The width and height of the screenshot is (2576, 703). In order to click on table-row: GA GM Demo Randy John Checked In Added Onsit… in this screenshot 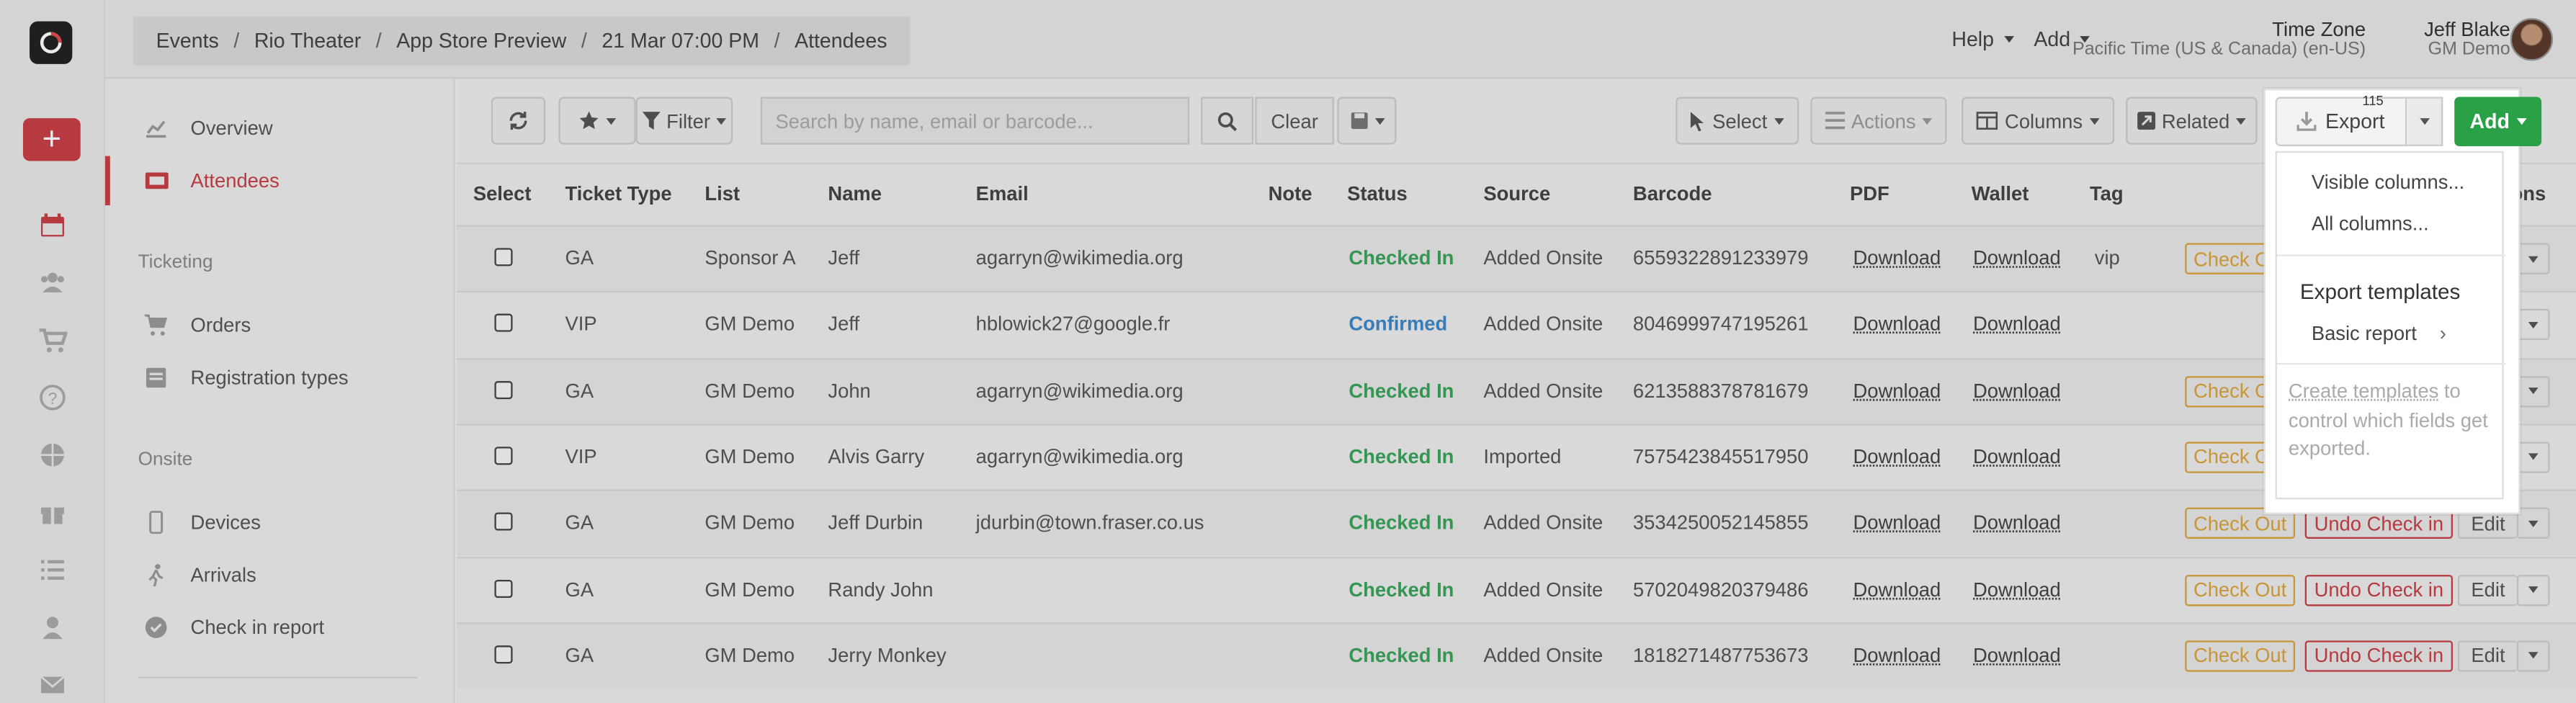, I will do `click(1516, 589)`.